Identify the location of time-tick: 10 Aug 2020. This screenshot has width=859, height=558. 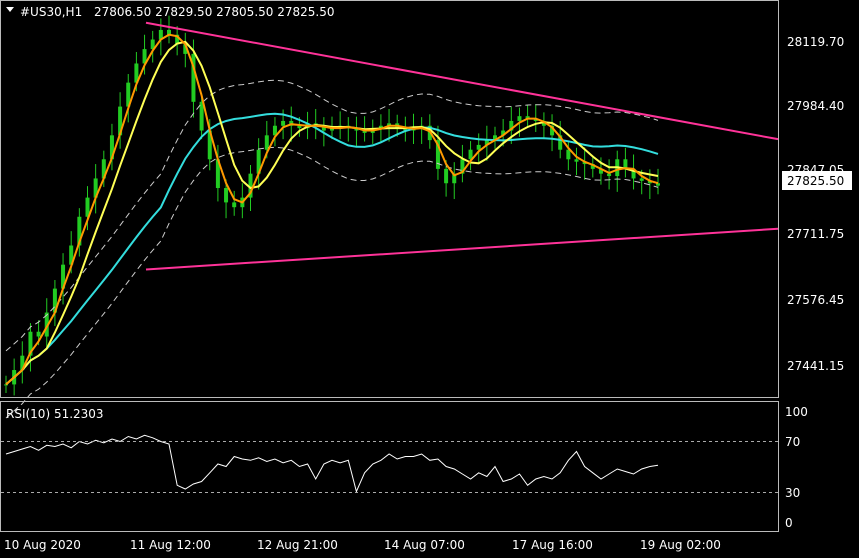
(42, 545).